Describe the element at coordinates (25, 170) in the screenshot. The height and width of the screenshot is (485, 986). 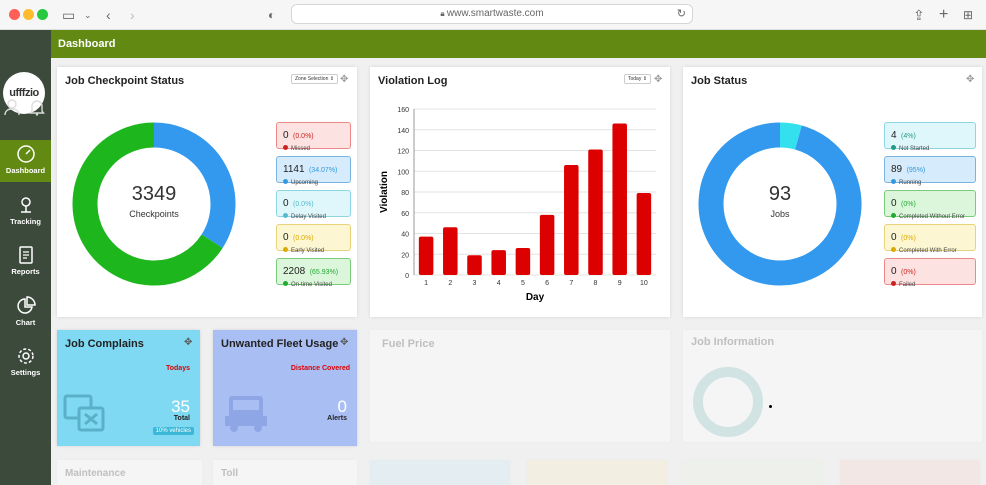
I see `nav-label: Dashboard` at that location.